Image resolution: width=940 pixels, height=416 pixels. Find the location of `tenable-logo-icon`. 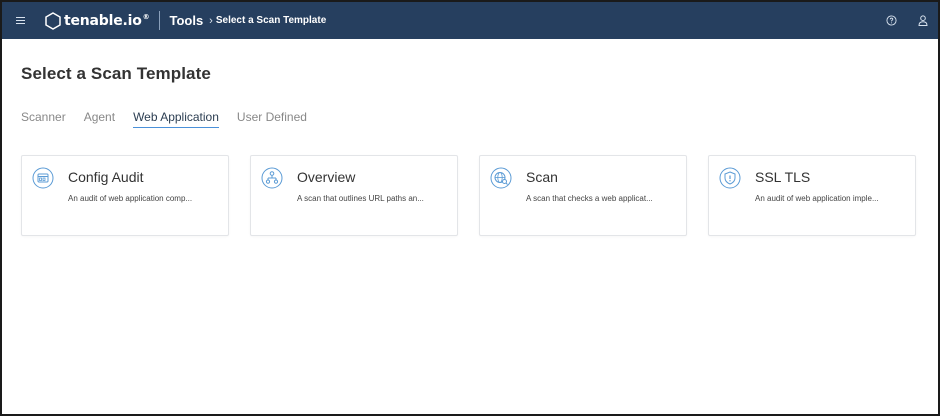

tenable-logo-icon is located at coordinates (53, 20).